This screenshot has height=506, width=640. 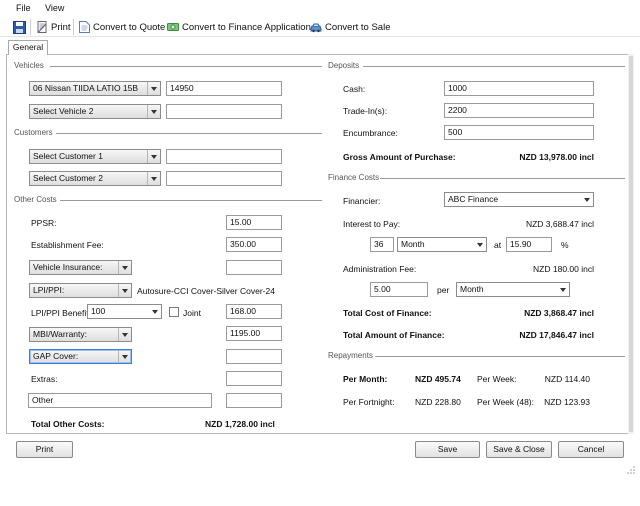 What do you see at coordinates (254, 400) in the screenshot?
I see `other-amount-field` at bounding box center [254, 400].